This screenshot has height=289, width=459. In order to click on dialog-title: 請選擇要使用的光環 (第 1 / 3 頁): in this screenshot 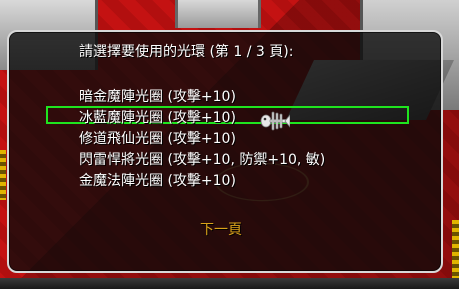, I will do `click(186, 52)`.